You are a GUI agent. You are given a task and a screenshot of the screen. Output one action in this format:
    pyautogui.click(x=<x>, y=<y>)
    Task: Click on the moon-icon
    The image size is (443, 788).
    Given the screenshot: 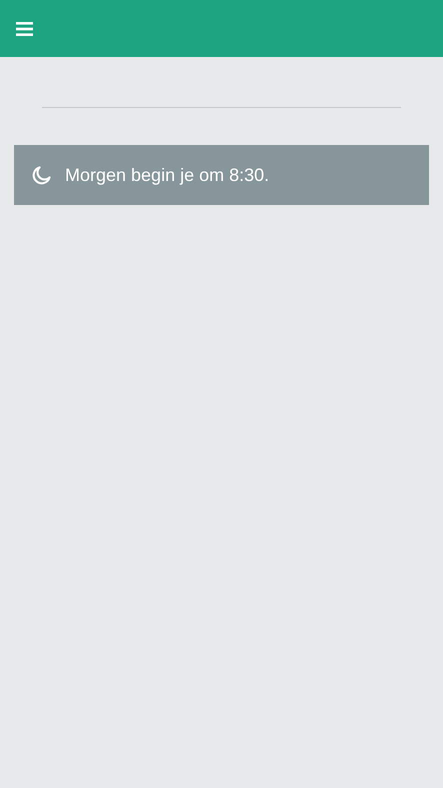 What is the action you would take?
    pyautogui.click(x=41, y=175)
    